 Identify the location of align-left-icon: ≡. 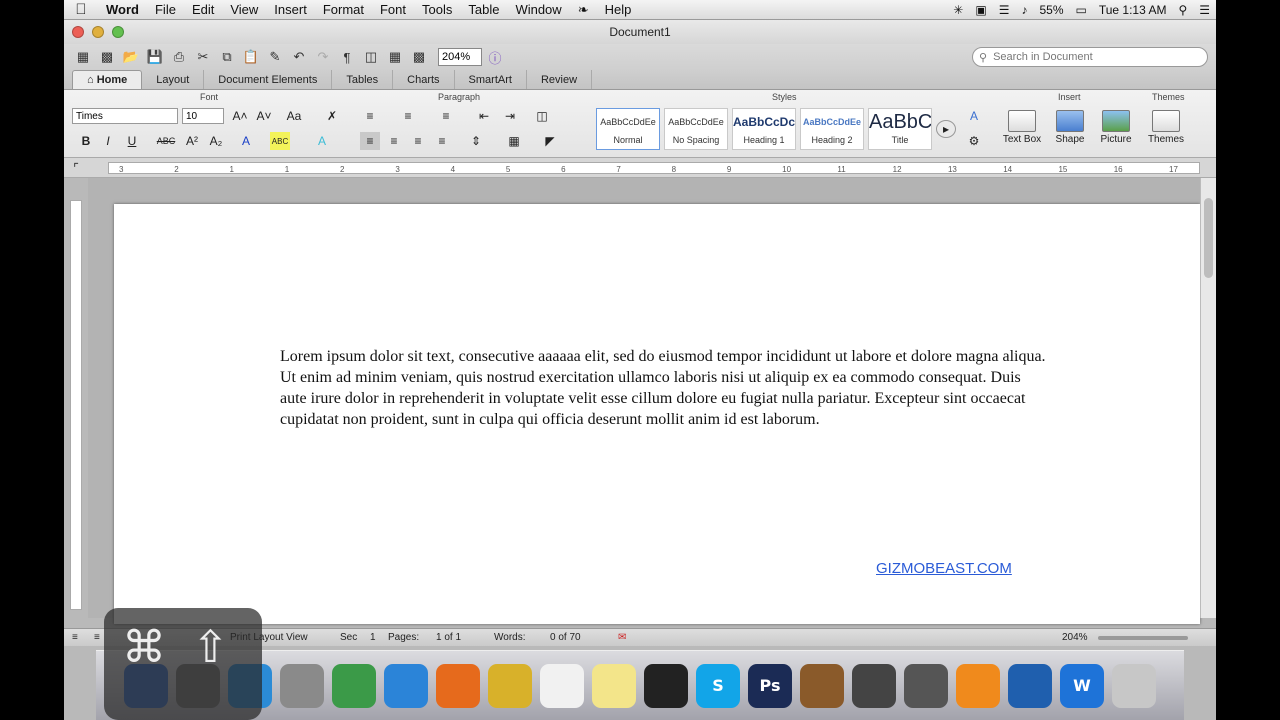
(370, 141).